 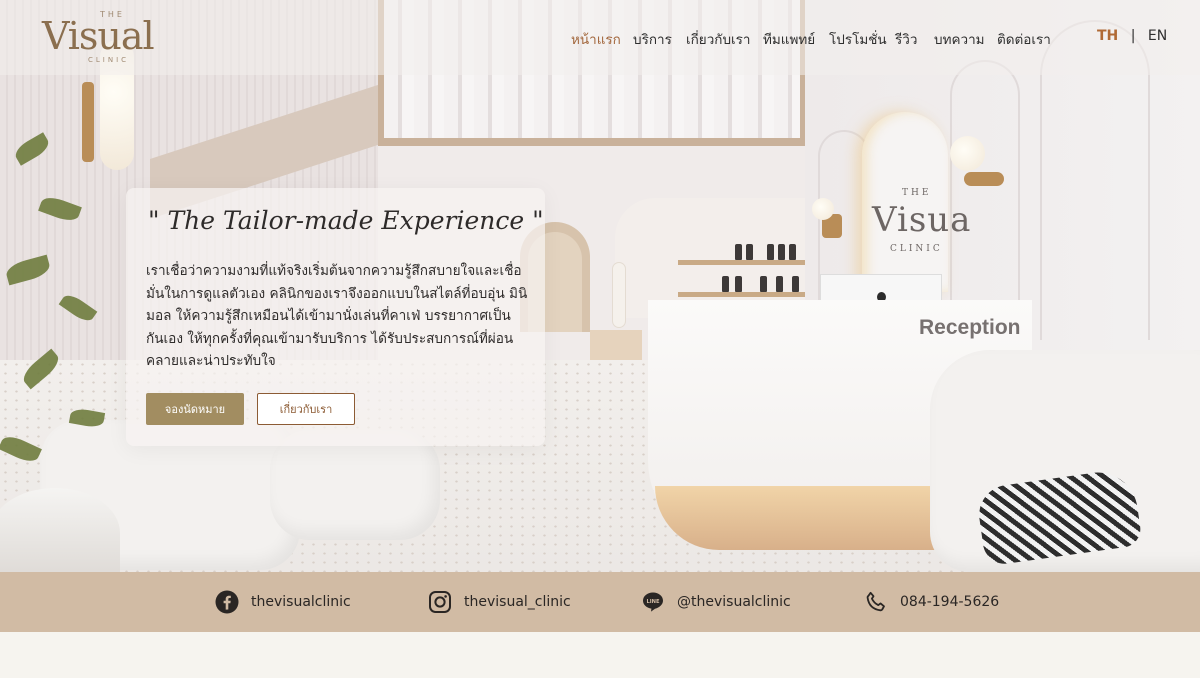 I want to click on phone-link: 084-194-5626, so click(x=931, y=602).